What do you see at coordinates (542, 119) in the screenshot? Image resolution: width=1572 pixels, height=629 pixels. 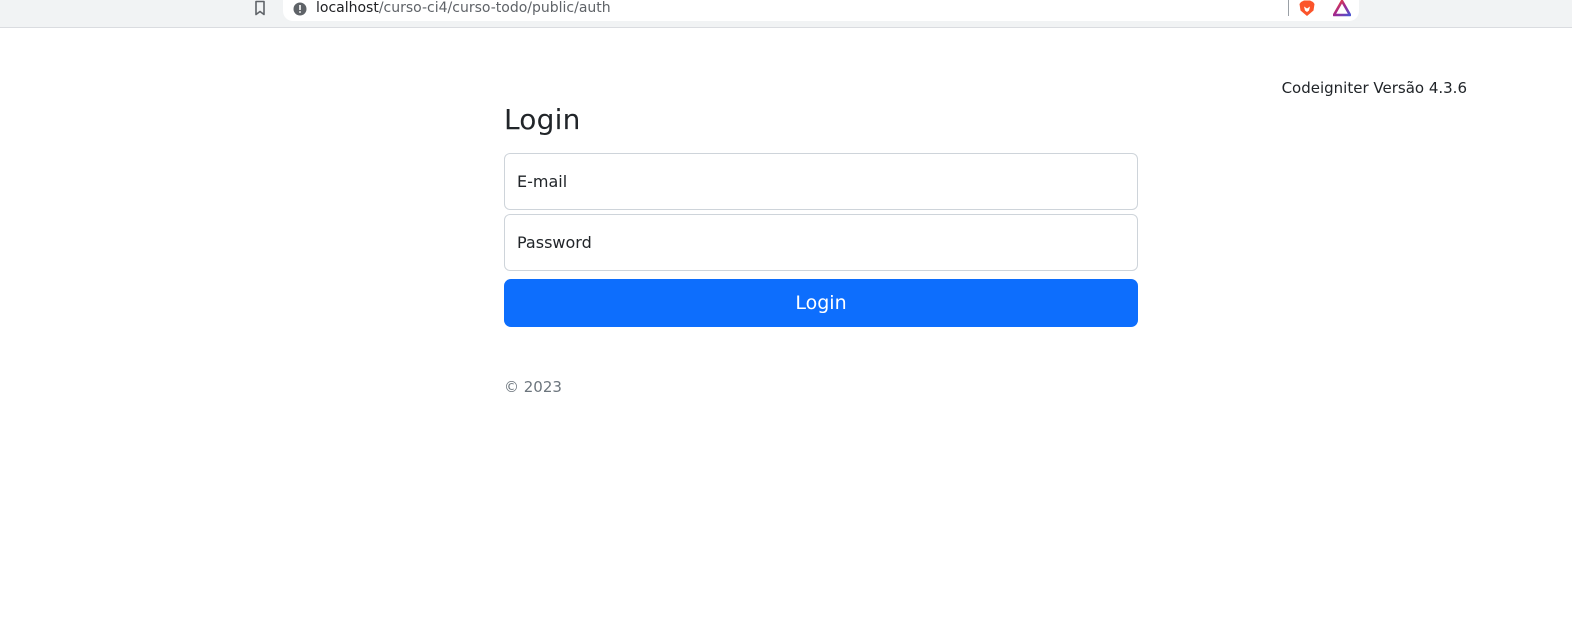 I see `page-title: Login` at bounding box center [542, 119].